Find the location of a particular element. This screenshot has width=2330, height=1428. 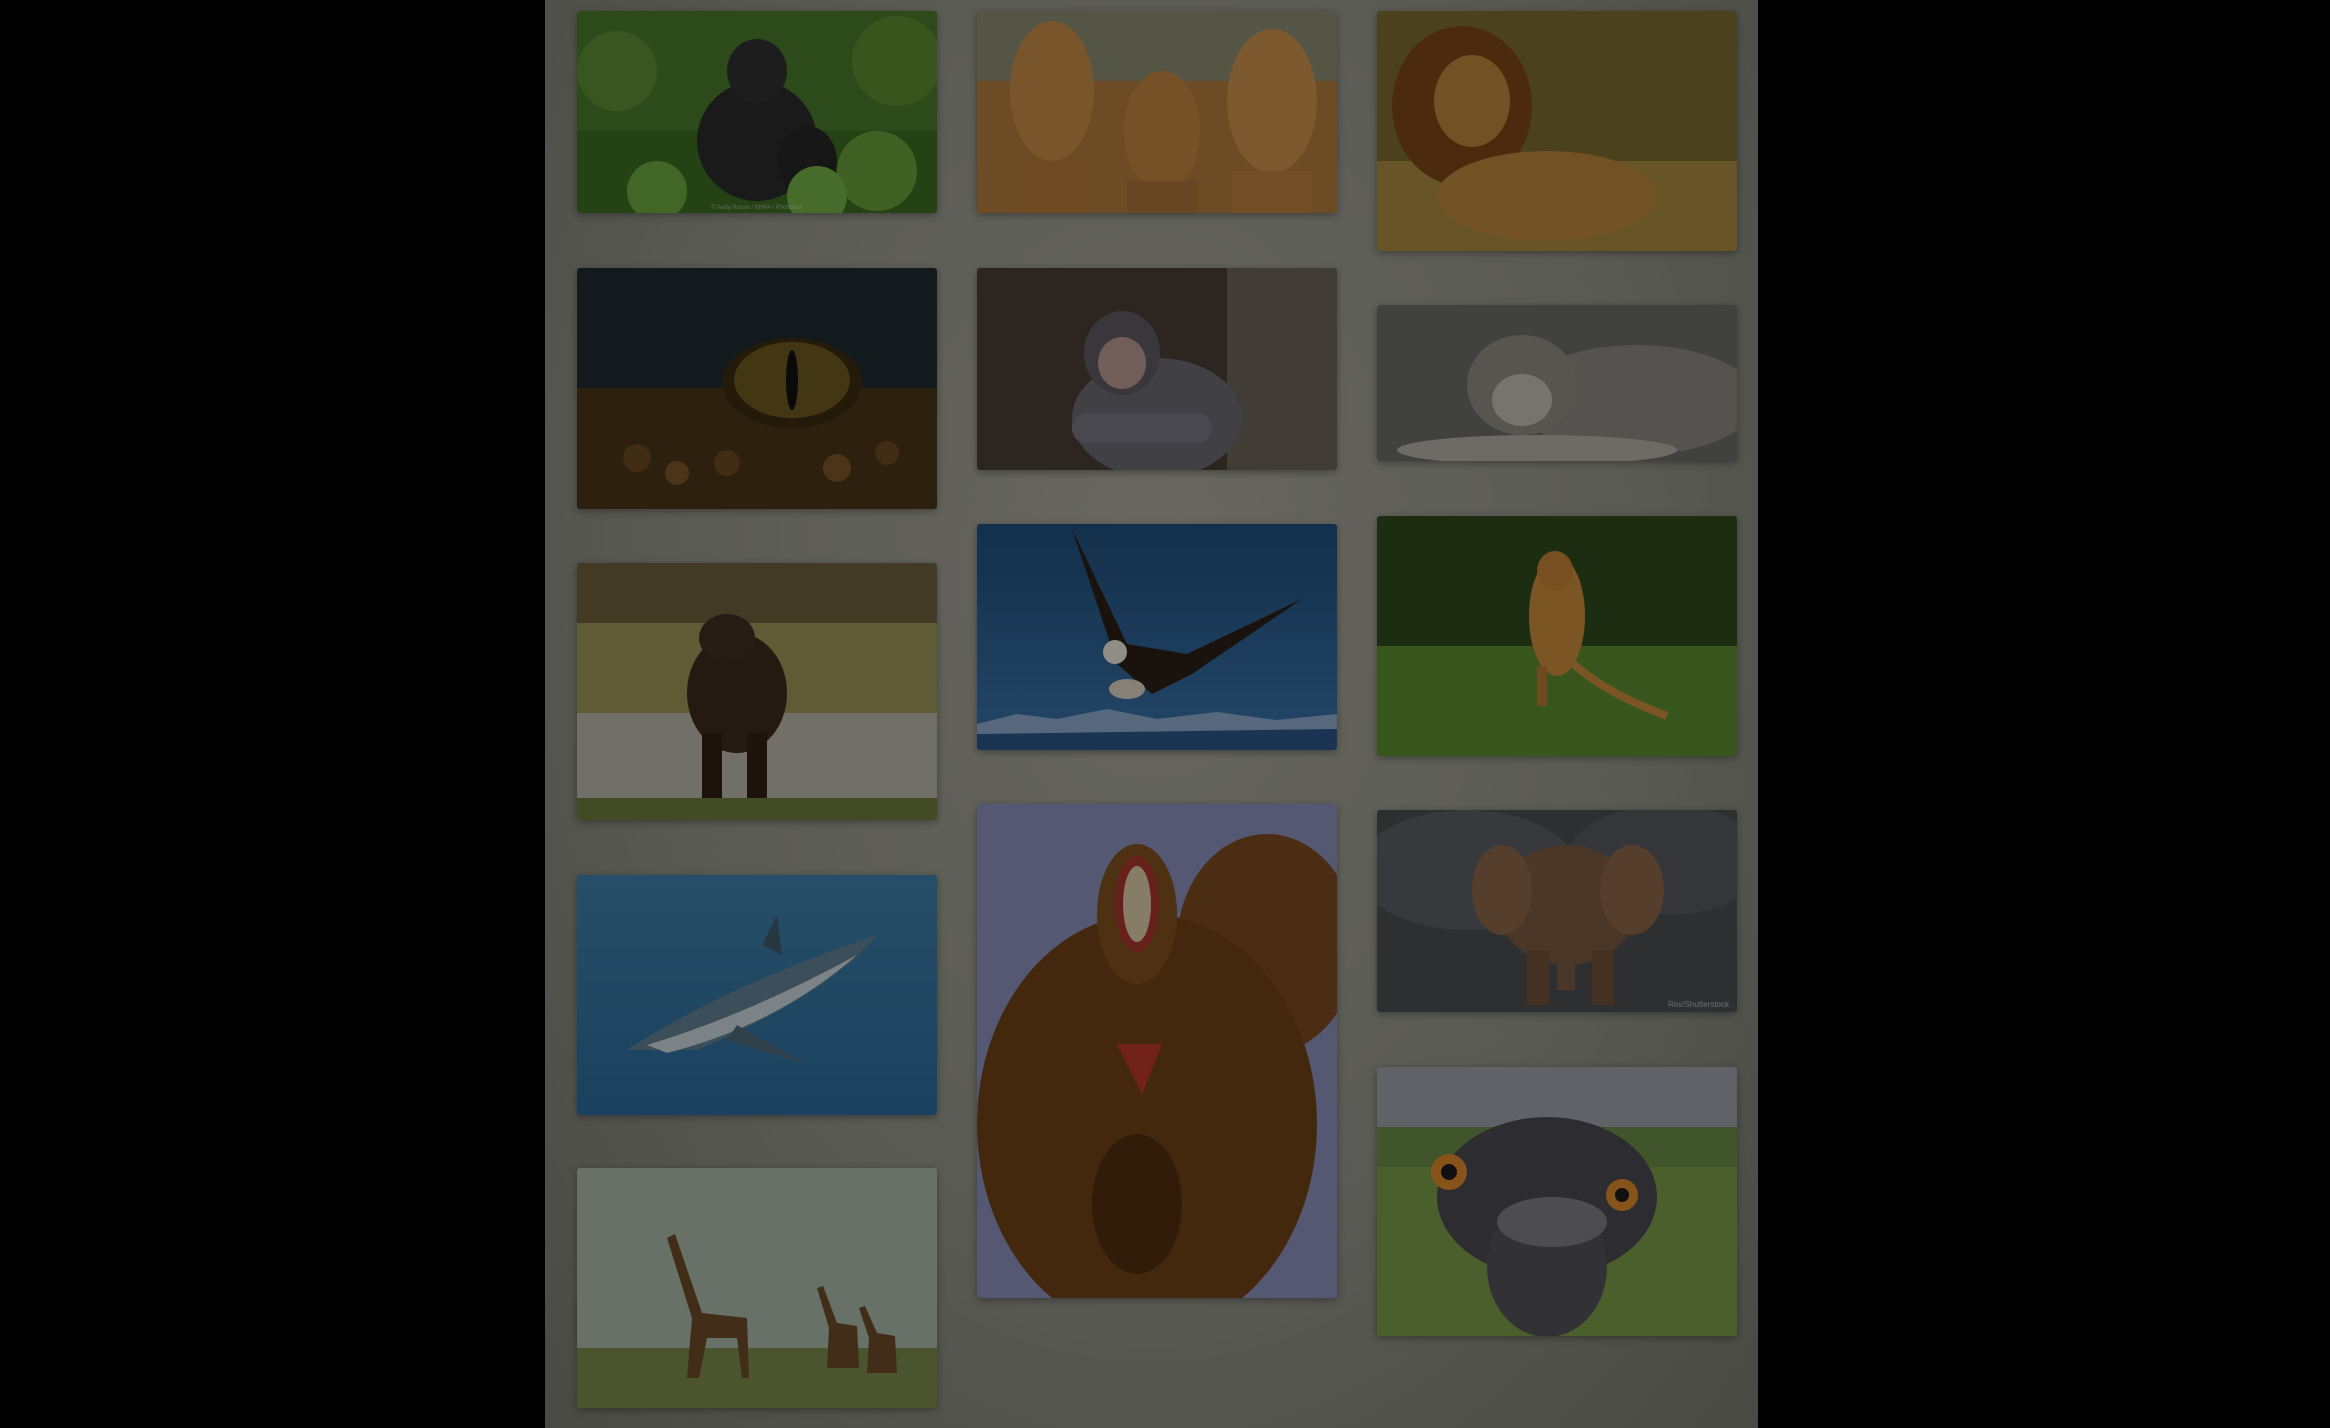

gorilla-image is located at coordinates (757, 112).